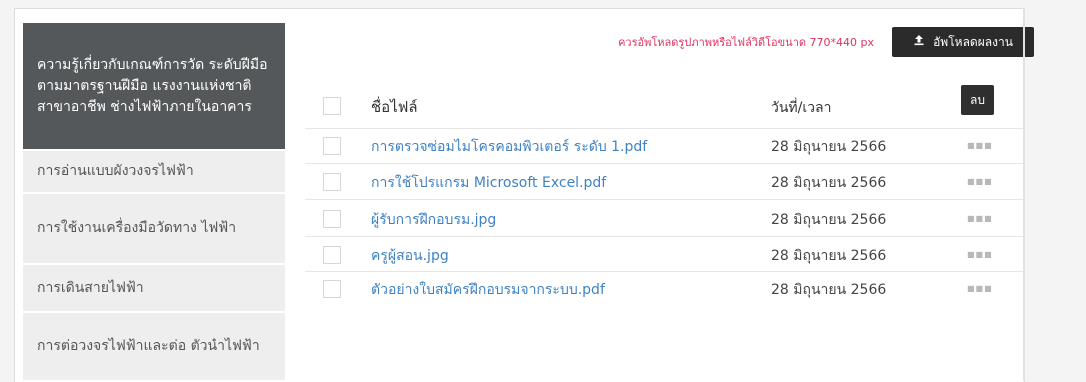  What do you see at coordinates (137, 228) in the screenshot?
I see `sidebar-item-label: การใช้งานเครื่องมือวัดทาง ไฟฟ้า` at bounding box center [137, 228].